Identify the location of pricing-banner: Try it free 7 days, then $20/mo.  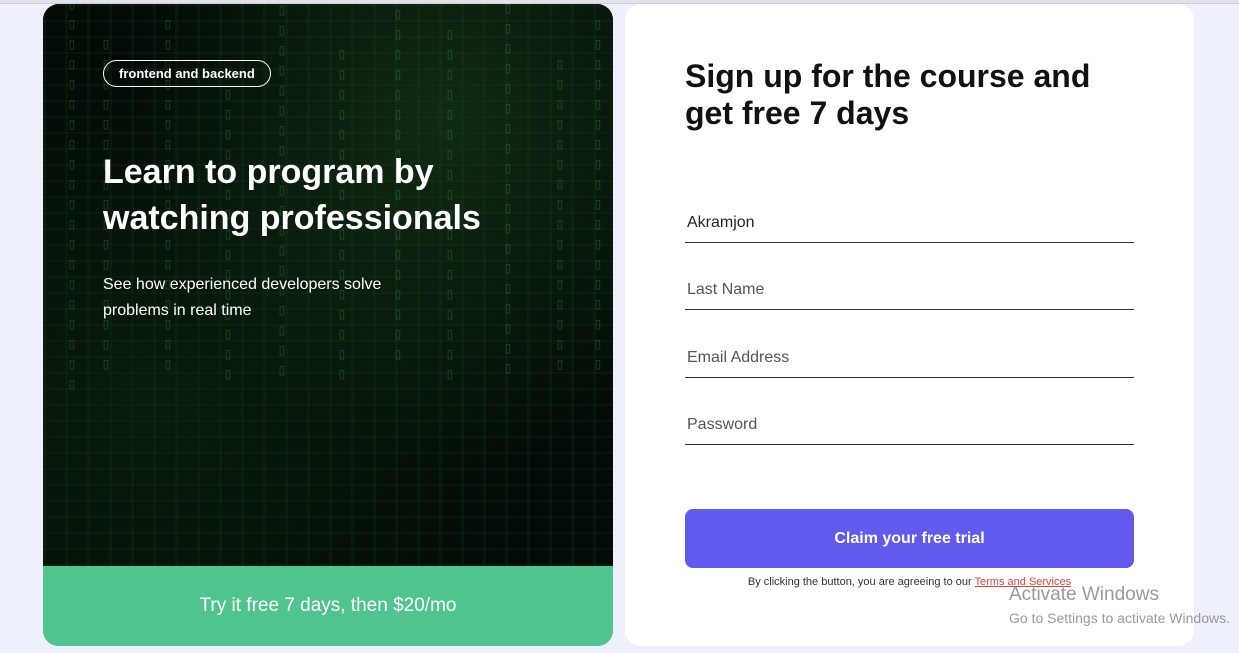
(328, 606).